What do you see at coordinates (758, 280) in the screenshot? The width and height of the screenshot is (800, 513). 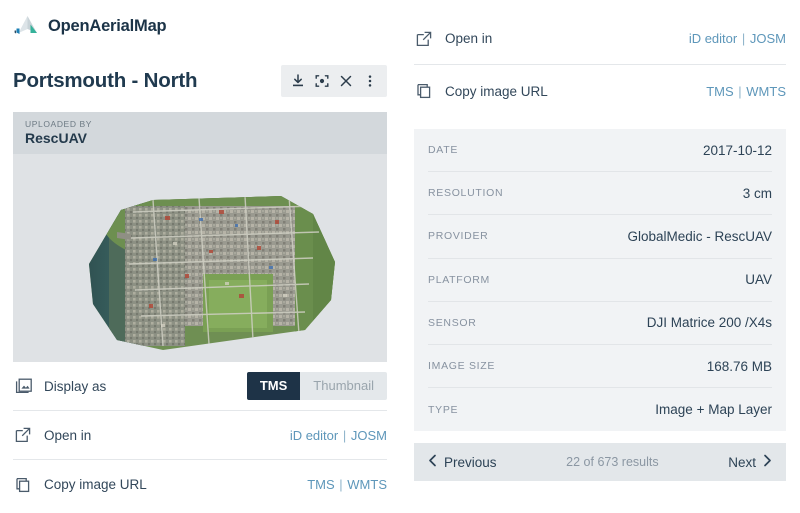 I see `metadata-value: UAV` at bounding box center [758, 280].